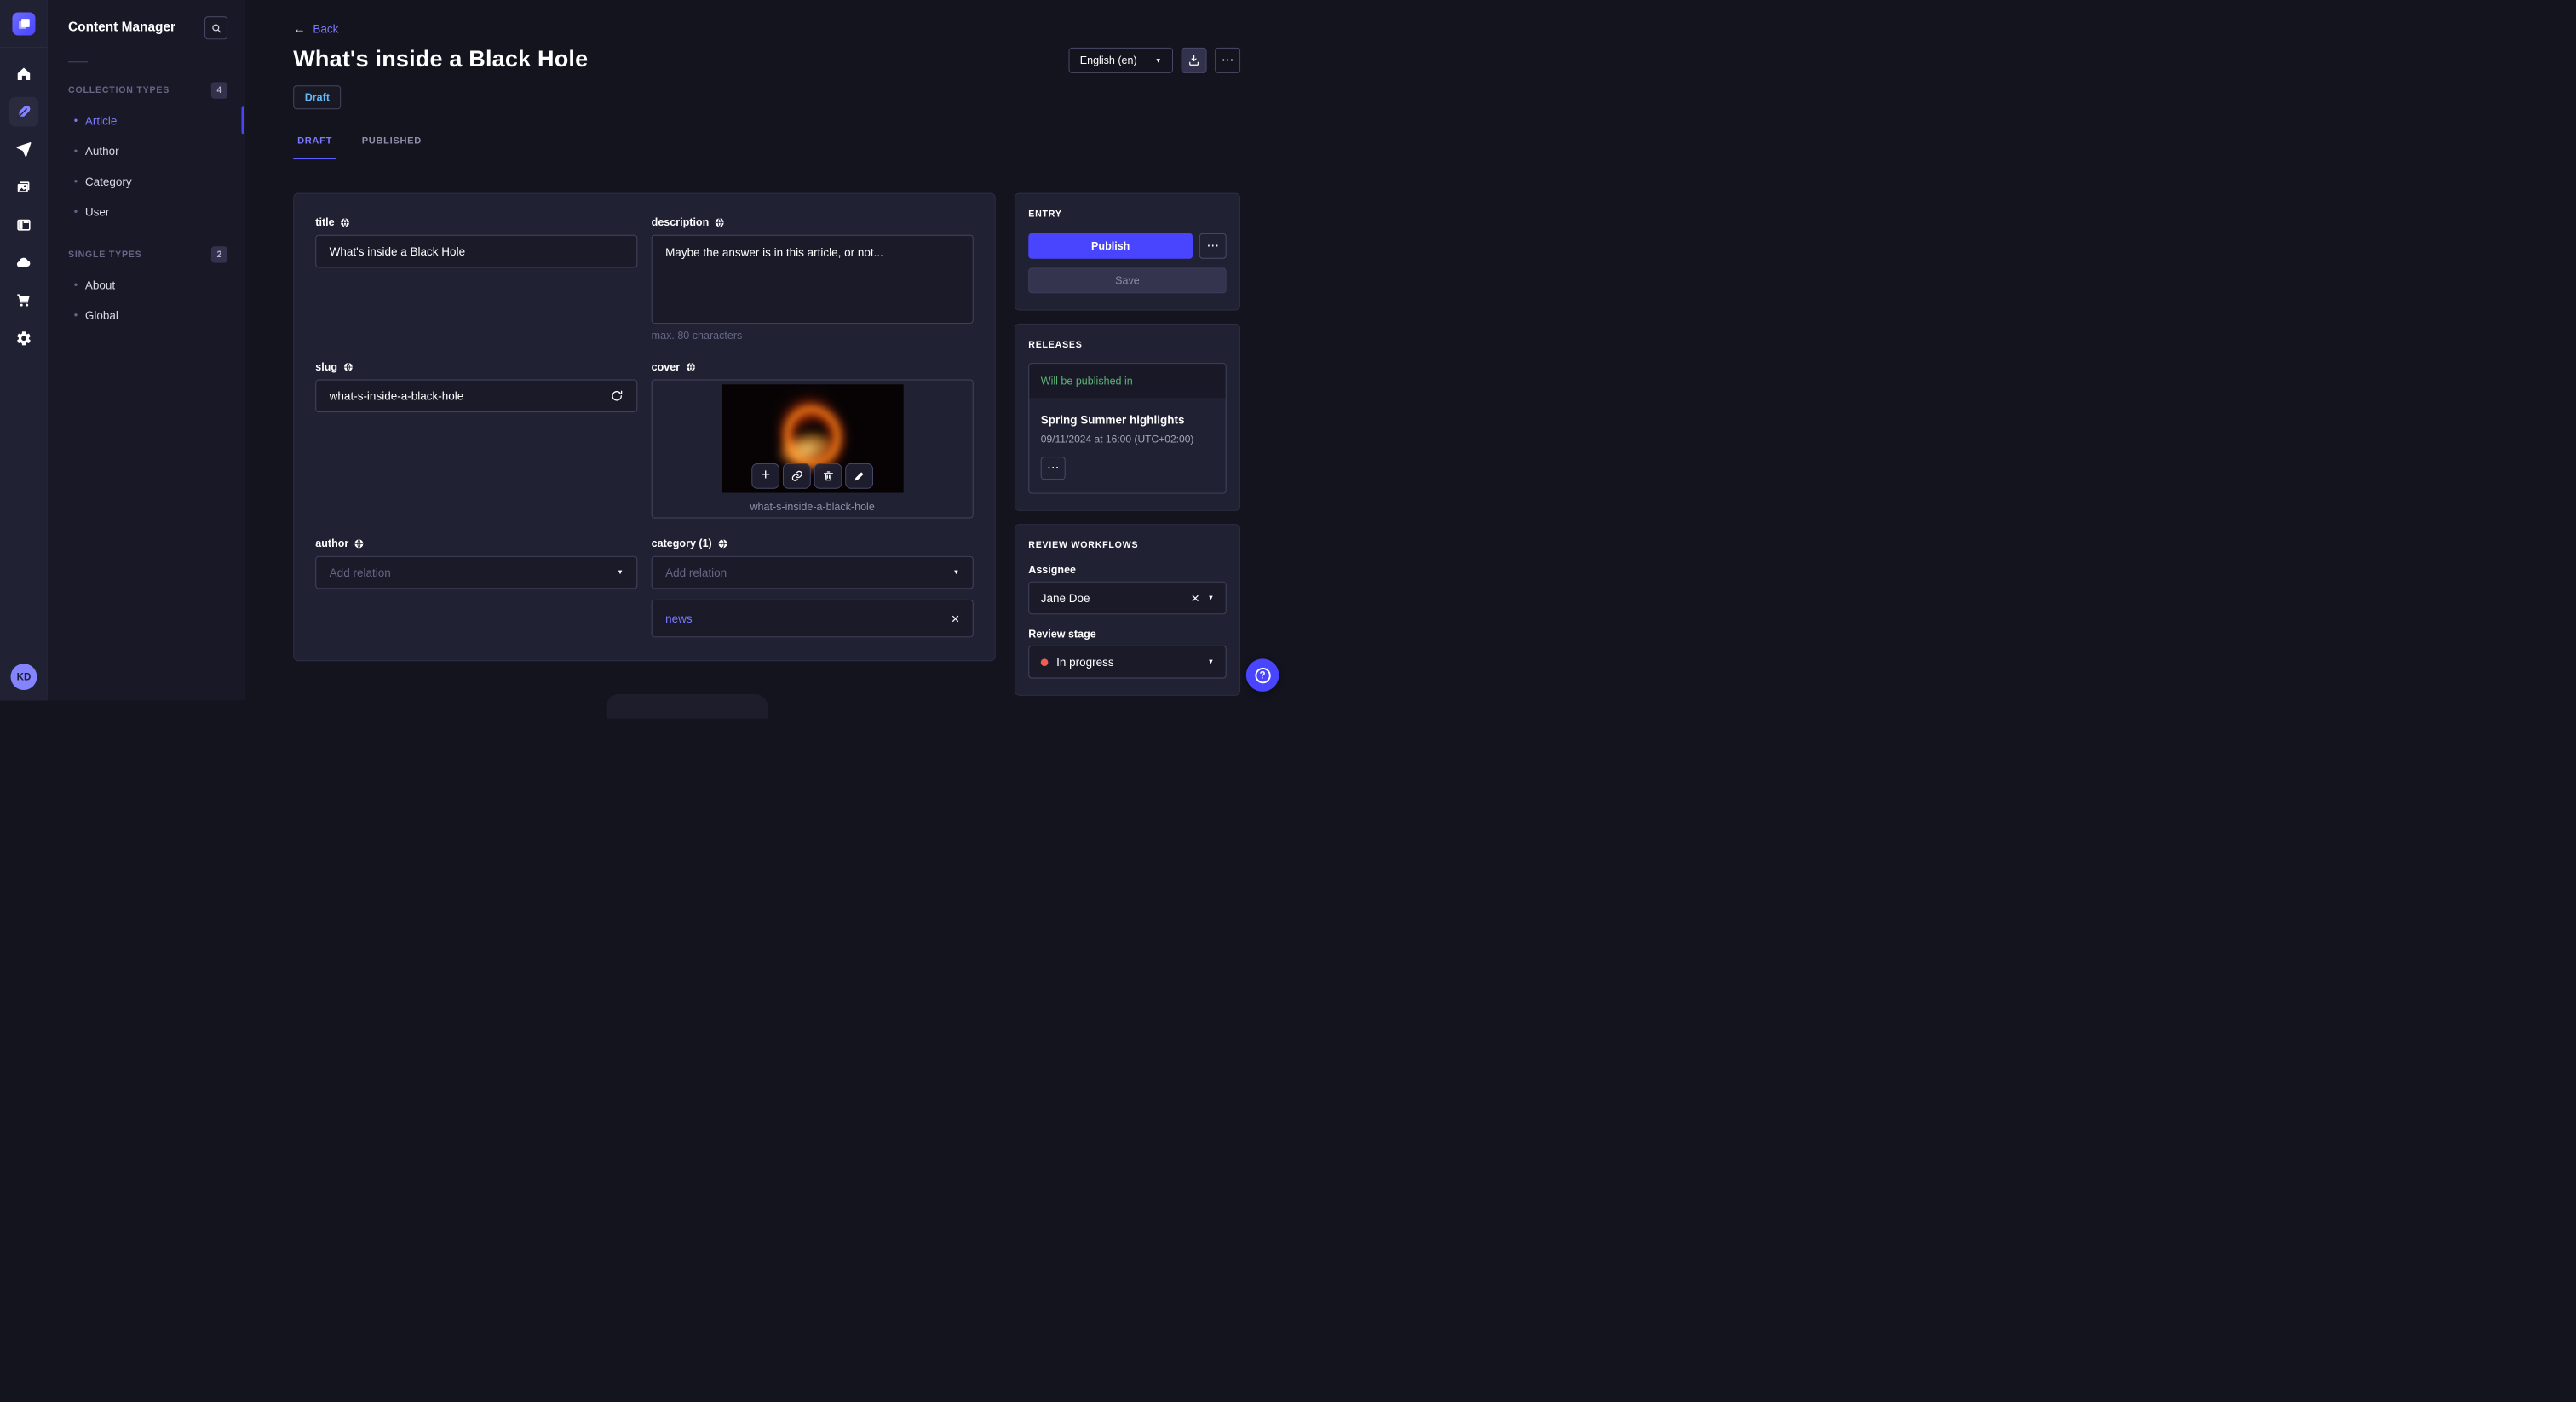 The image size is (2576, 1402). Describe the element at coordinates (797, 476) in the screenshot. I see `copy-link-button` at that location.